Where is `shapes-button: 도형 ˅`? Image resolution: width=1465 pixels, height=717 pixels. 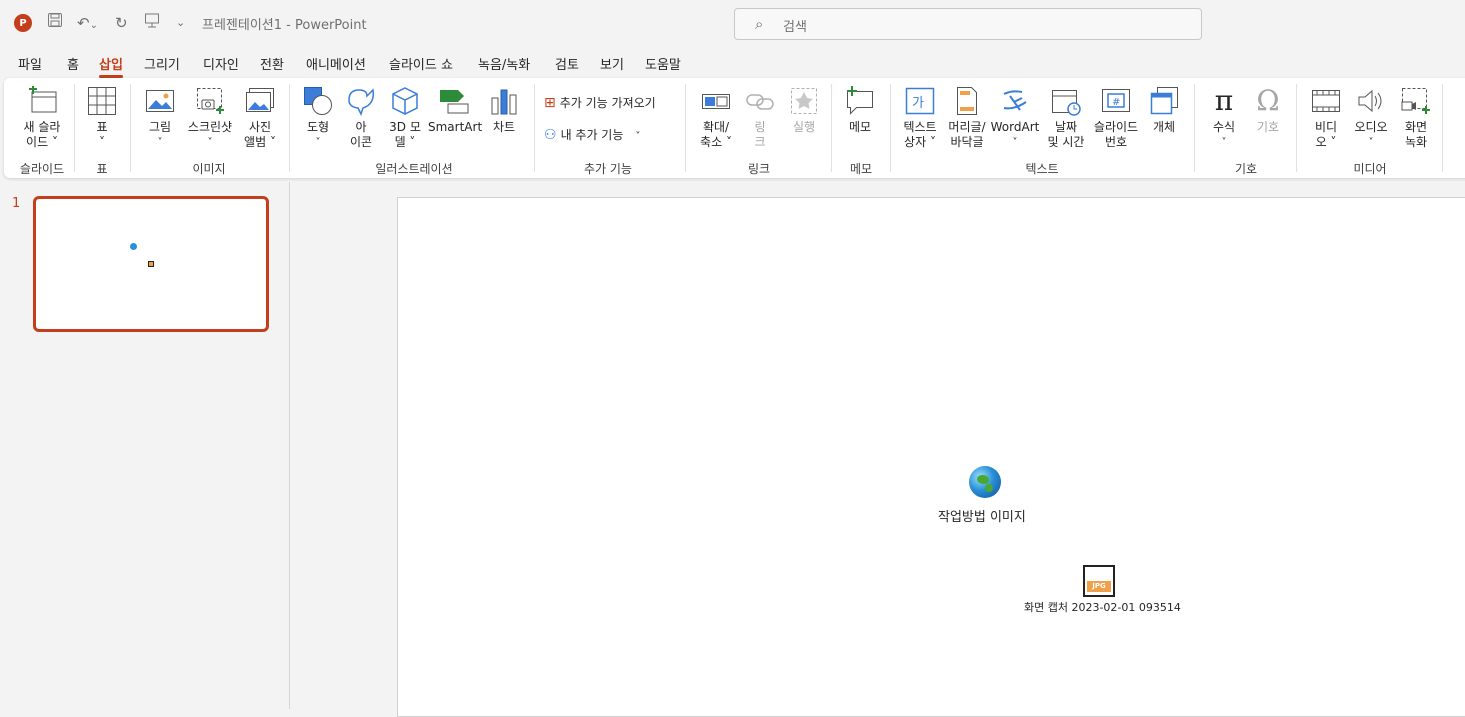
shapes-button: 도형 ˅ is located at coordinates (318, 118).